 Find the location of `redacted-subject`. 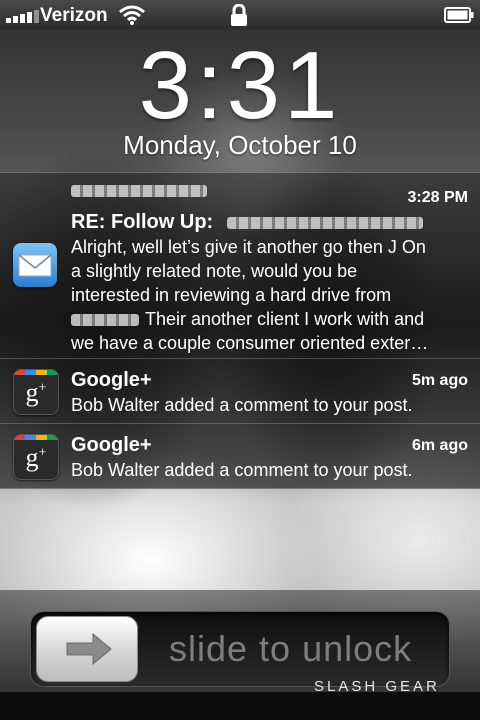

redacted-subject is located at coordinates (324, 222).